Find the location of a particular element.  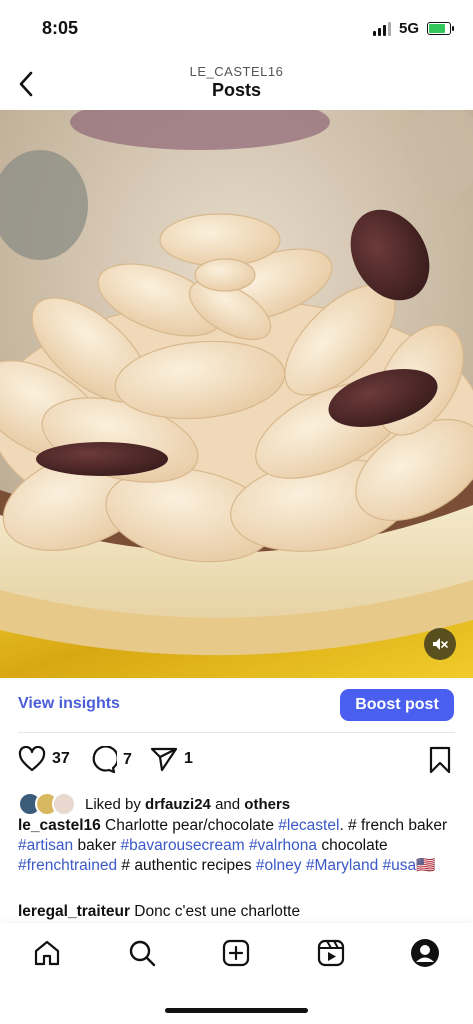

bookmark-icon is located at coordinates (440, 760).